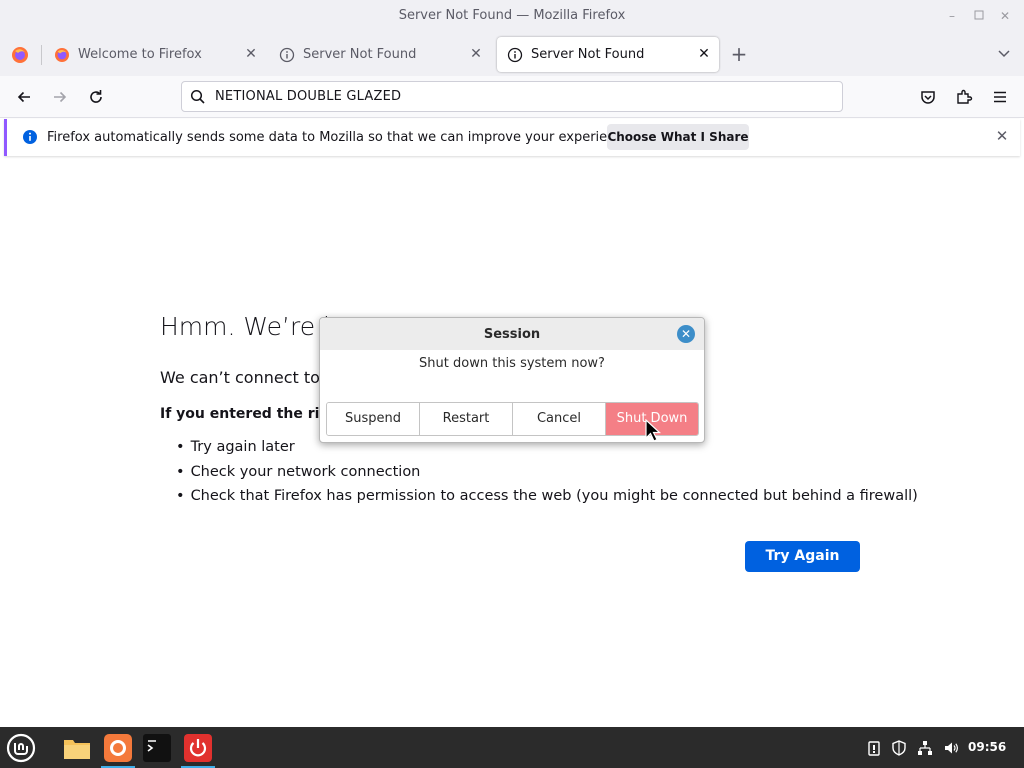  Describe the element at coordinates (240, 377) in the screenshot. I see `error-subtitle: We can’t connect to` at that location.